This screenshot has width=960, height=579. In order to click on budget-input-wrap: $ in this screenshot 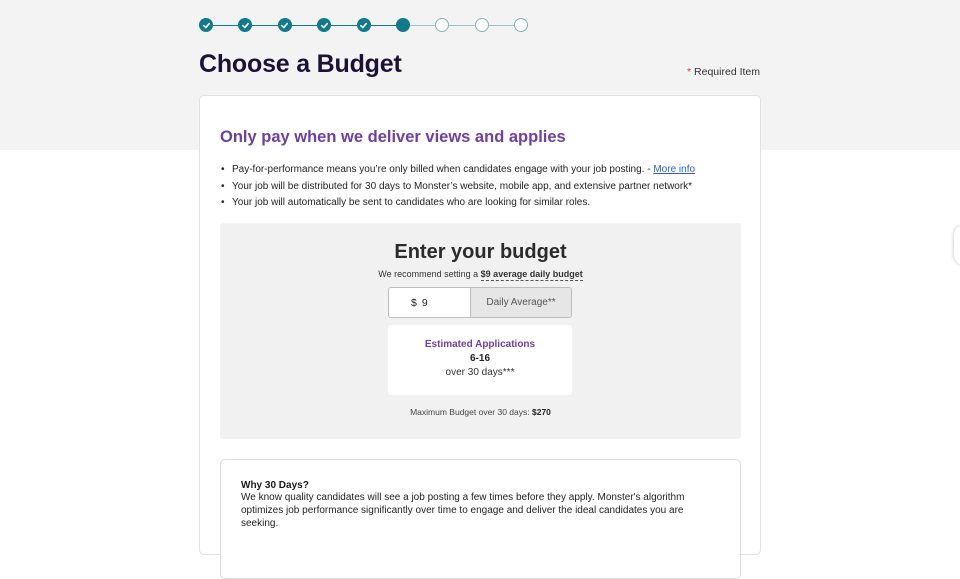, I will do `click(429, 302)`.